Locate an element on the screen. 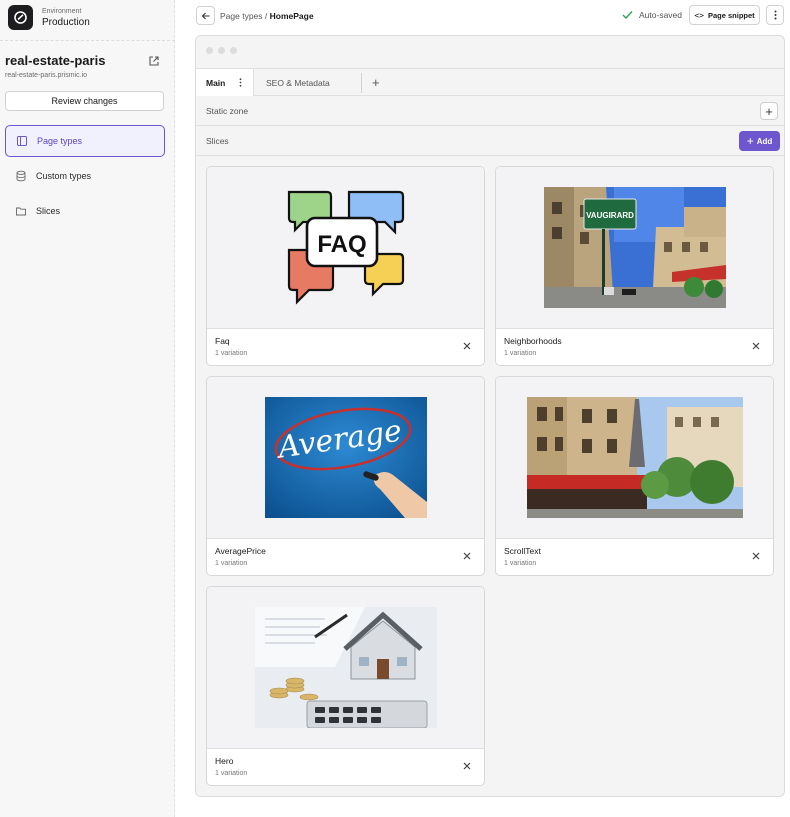  house-coins-calculator-photo-icon is located at coordinates (345, 667).